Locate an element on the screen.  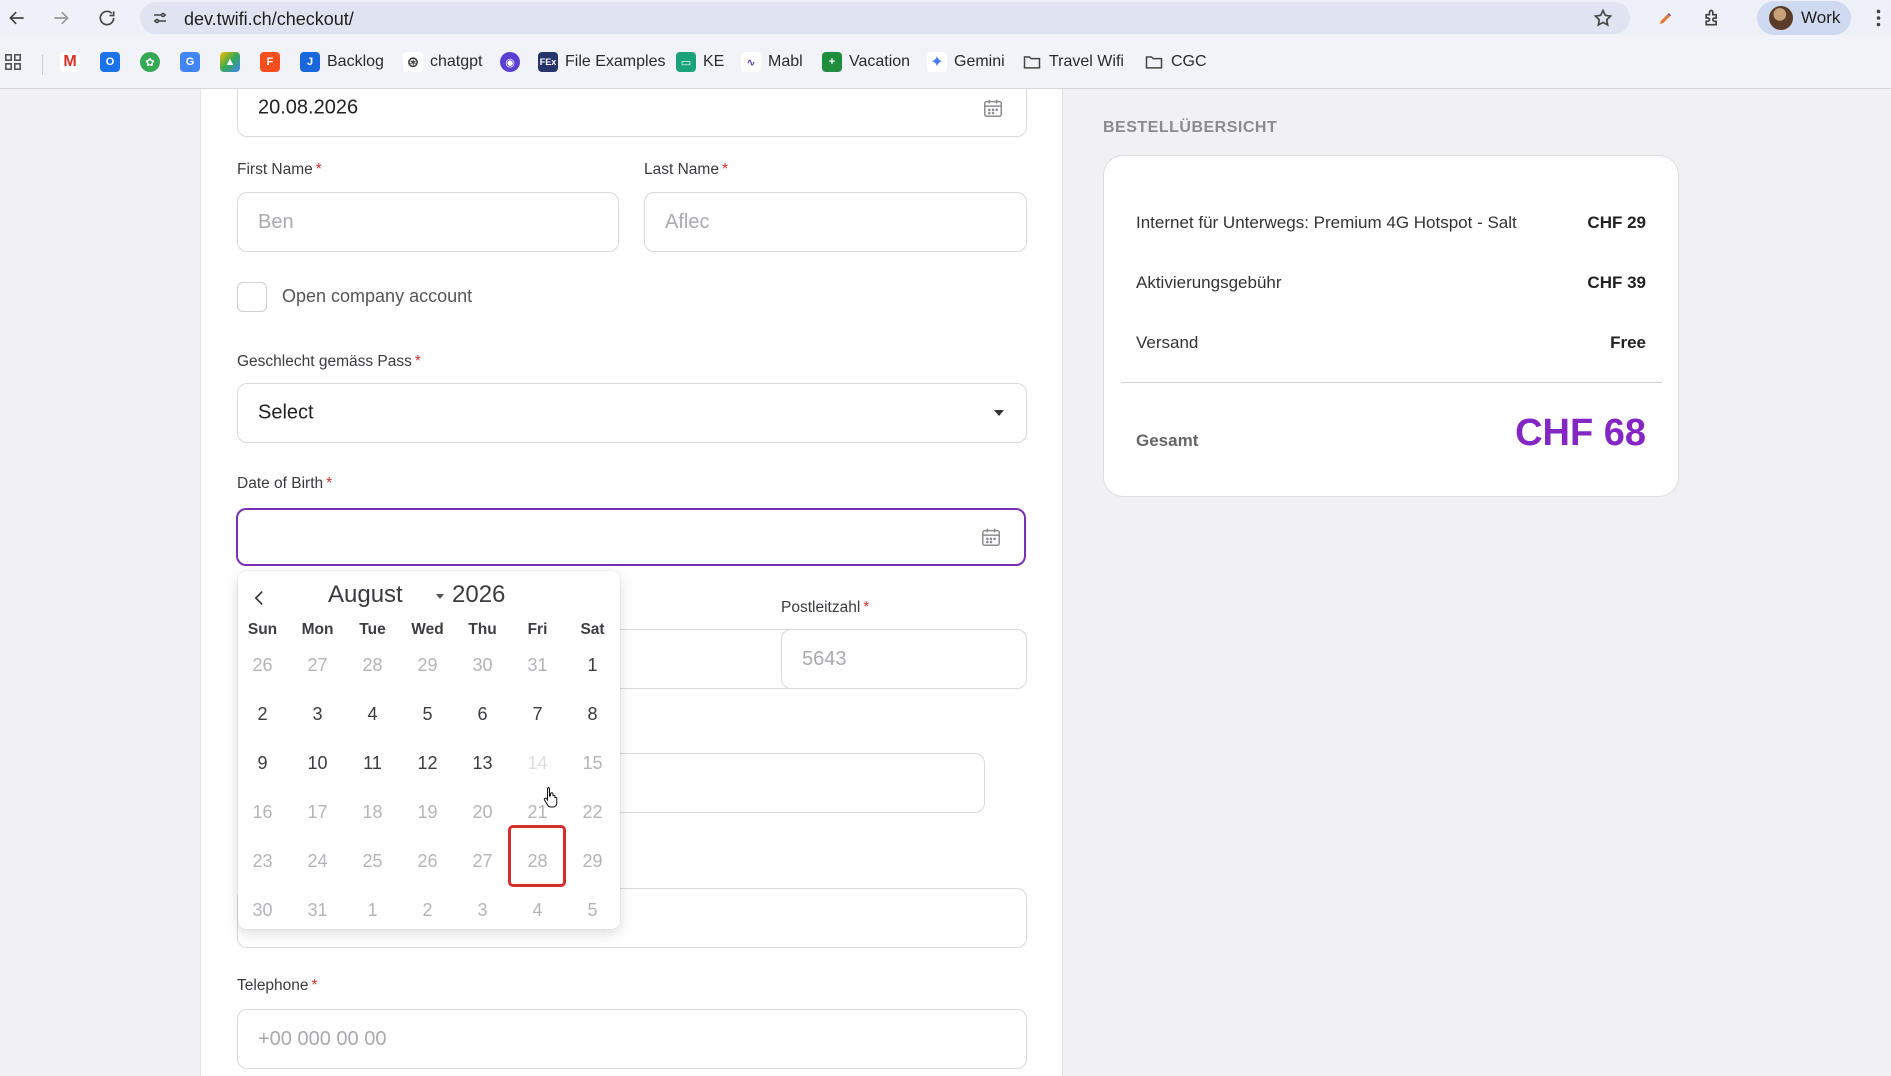
telephone-field is located at coordinates (632, 1039).